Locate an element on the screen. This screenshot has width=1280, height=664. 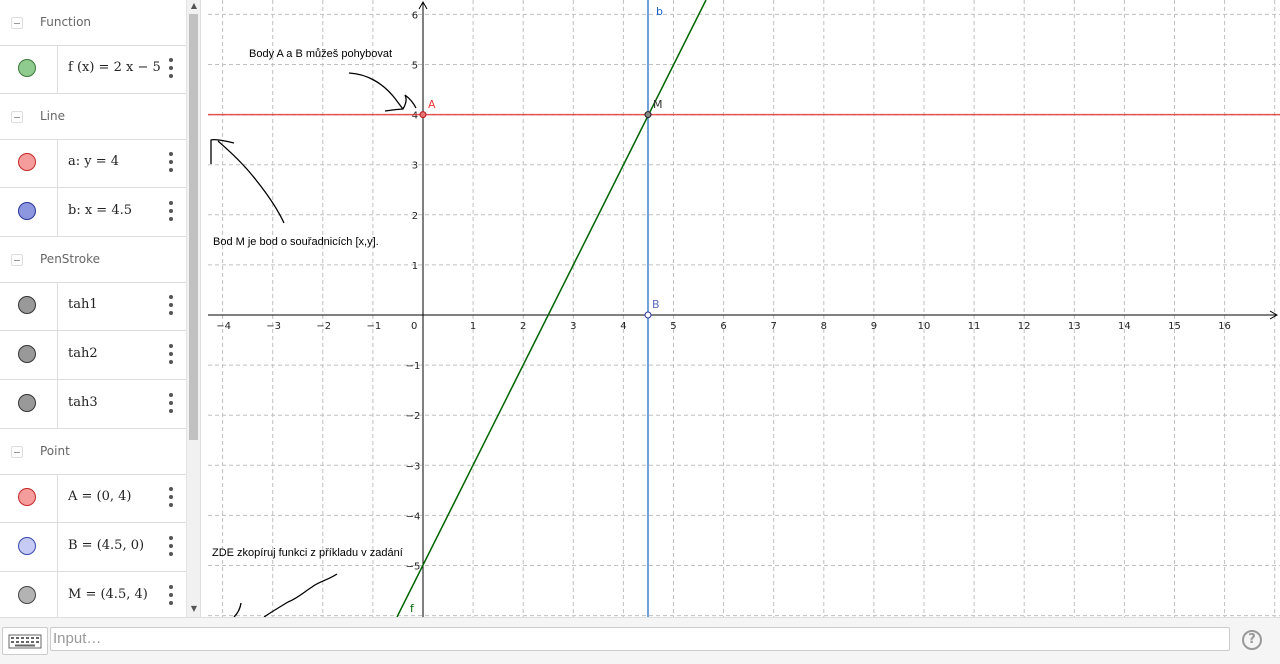
keyboard-button is located at coordinates (25, 641).